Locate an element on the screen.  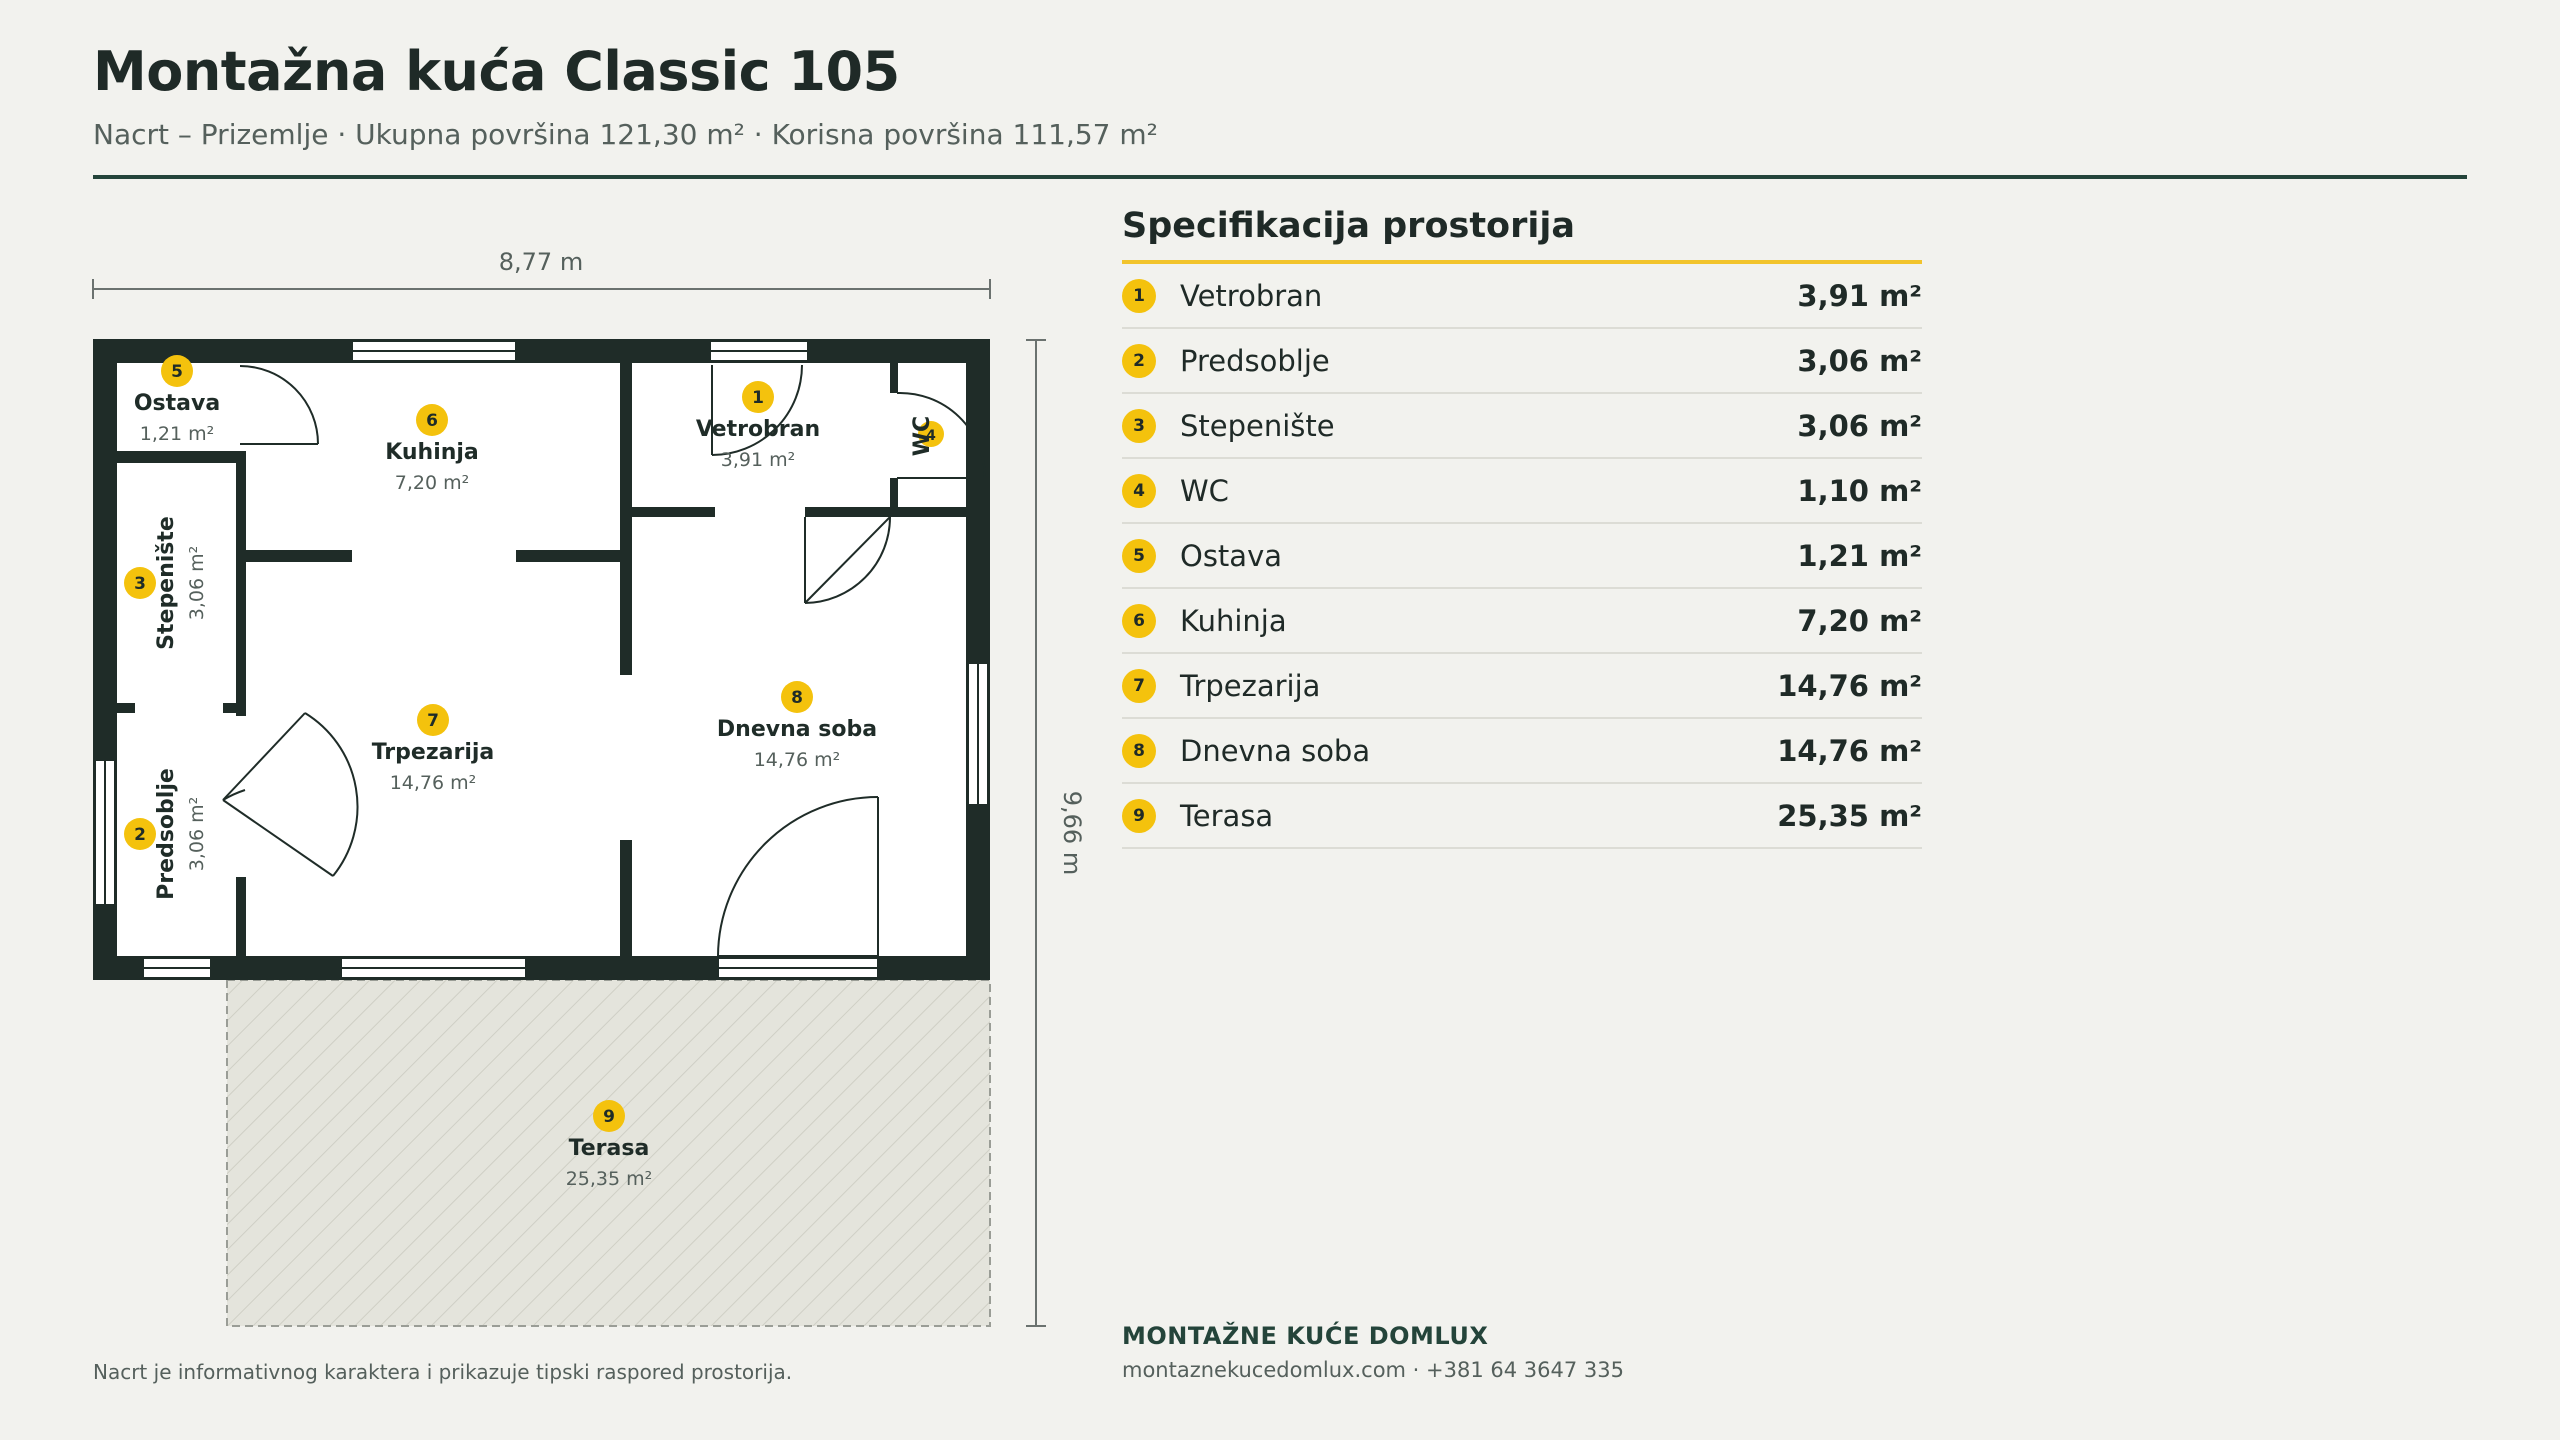
width-dimension: 8,77 m is located at coordinates (541, 273).